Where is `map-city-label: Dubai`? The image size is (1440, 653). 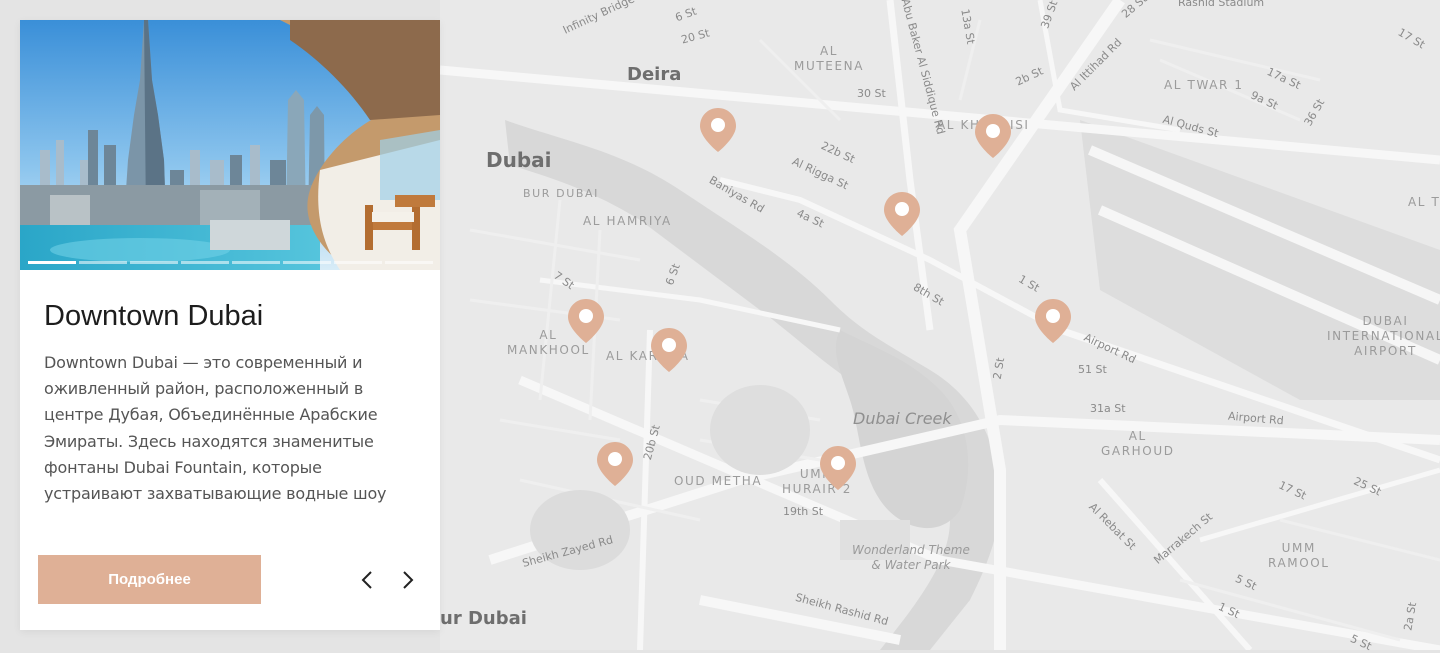
map-city-label: Dubai is located at coordinates (519, 160).